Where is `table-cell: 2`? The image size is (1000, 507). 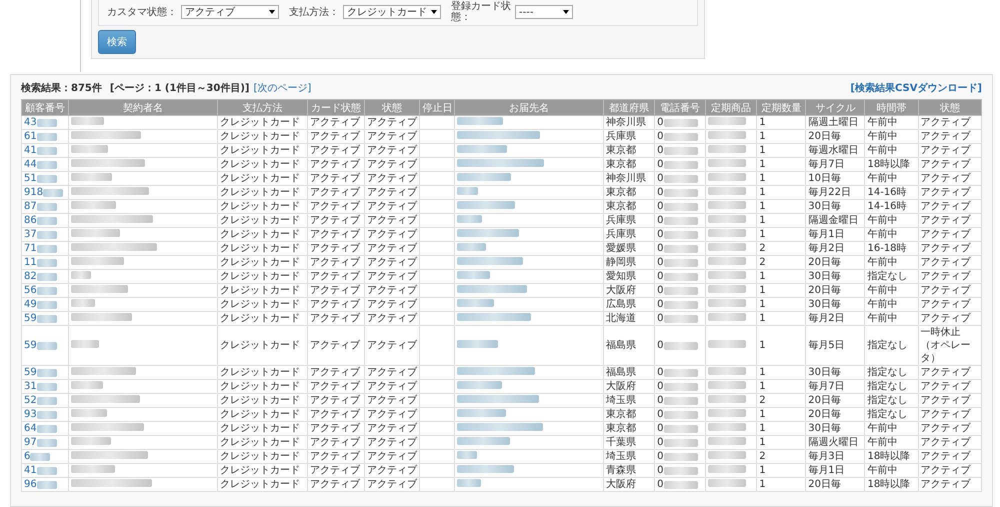
table-cell: 2 is located at coordinates (781, 457).